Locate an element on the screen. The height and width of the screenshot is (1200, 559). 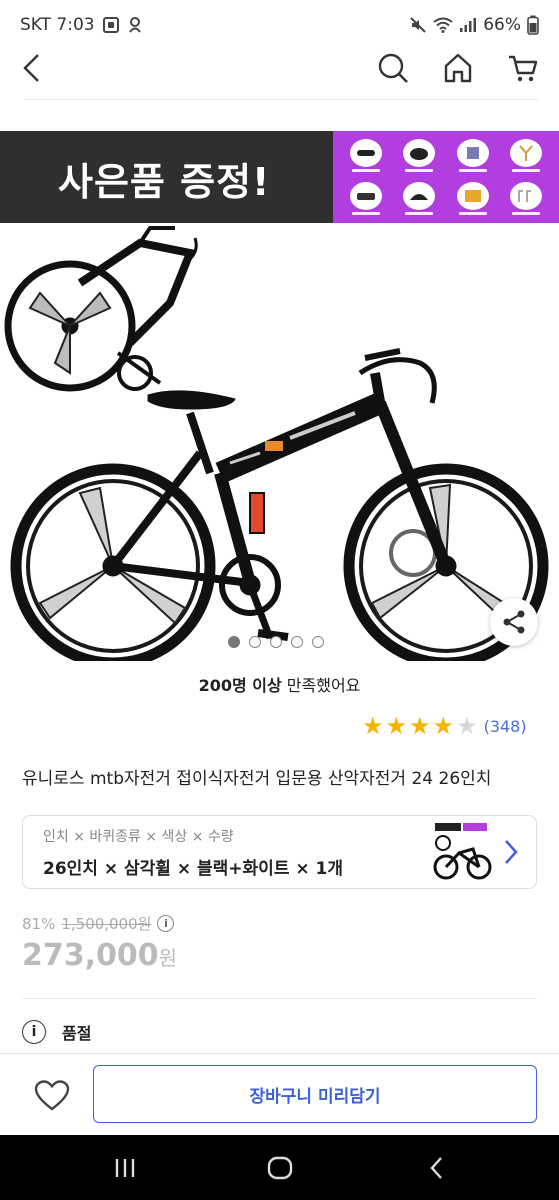
search-icon is located at coordinates (393, 68).